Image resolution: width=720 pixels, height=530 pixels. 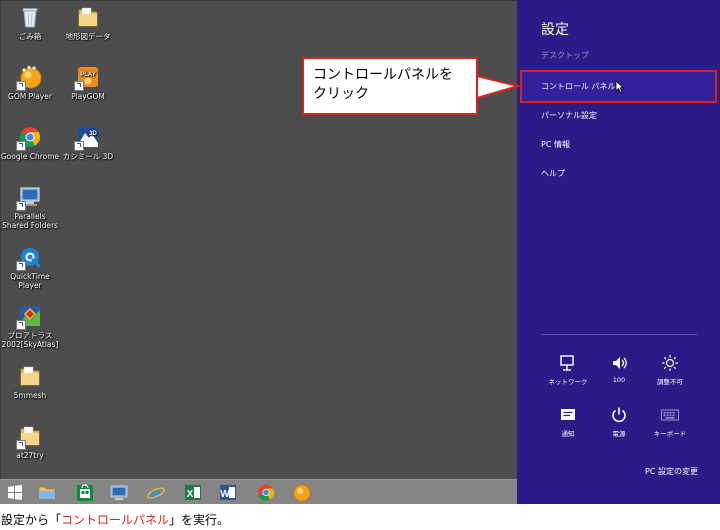 I want to click on desktop-icon-label: GOM Player, so click(x=30, y=96).